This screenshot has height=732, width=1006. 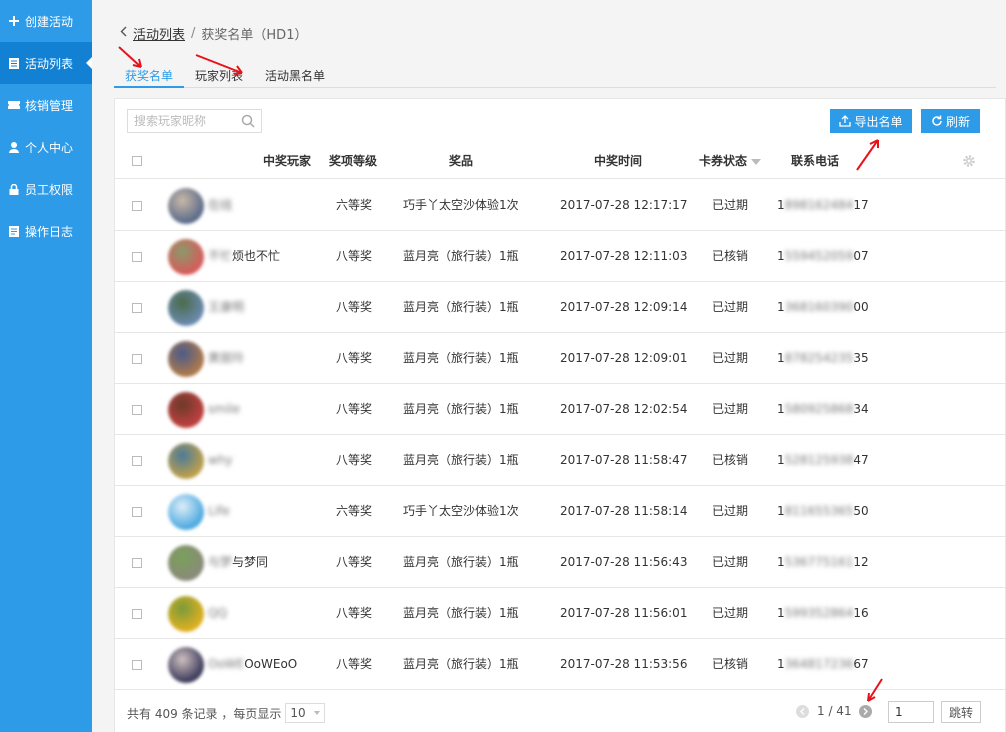 I want to click on winner-nickname: Life, so click(x=219, y=511).